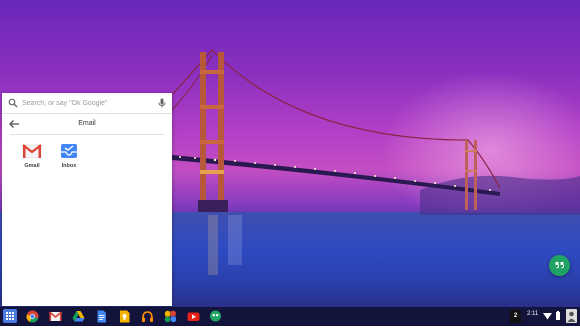  What do you see at coordinates (13, 103) in the screenshot?
I see `search-icon` at bounding box center [13, 103].